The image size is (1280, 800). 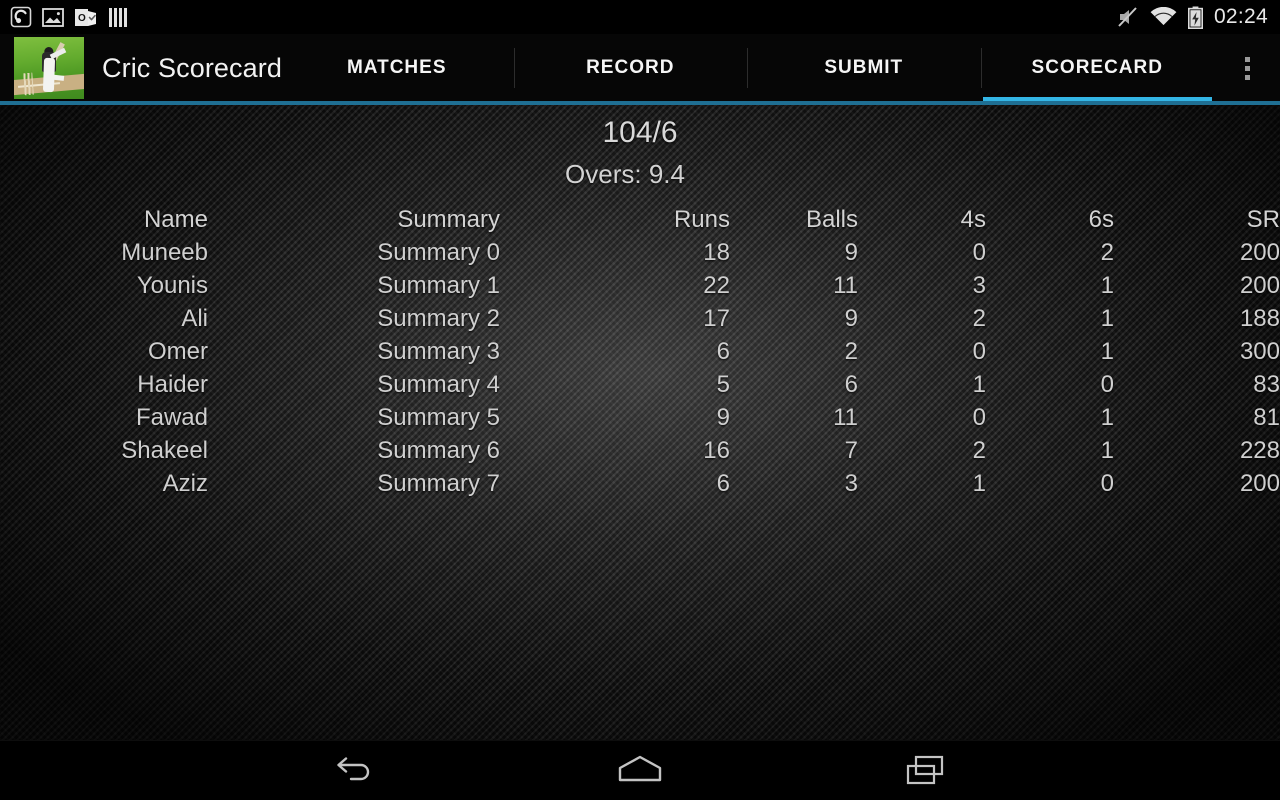 What do you see at coordinates (640, 384) in the screenshot?
I see `table-row: Haider Summary 4 5 6 1 0 83` at bounding box center [640, 384].